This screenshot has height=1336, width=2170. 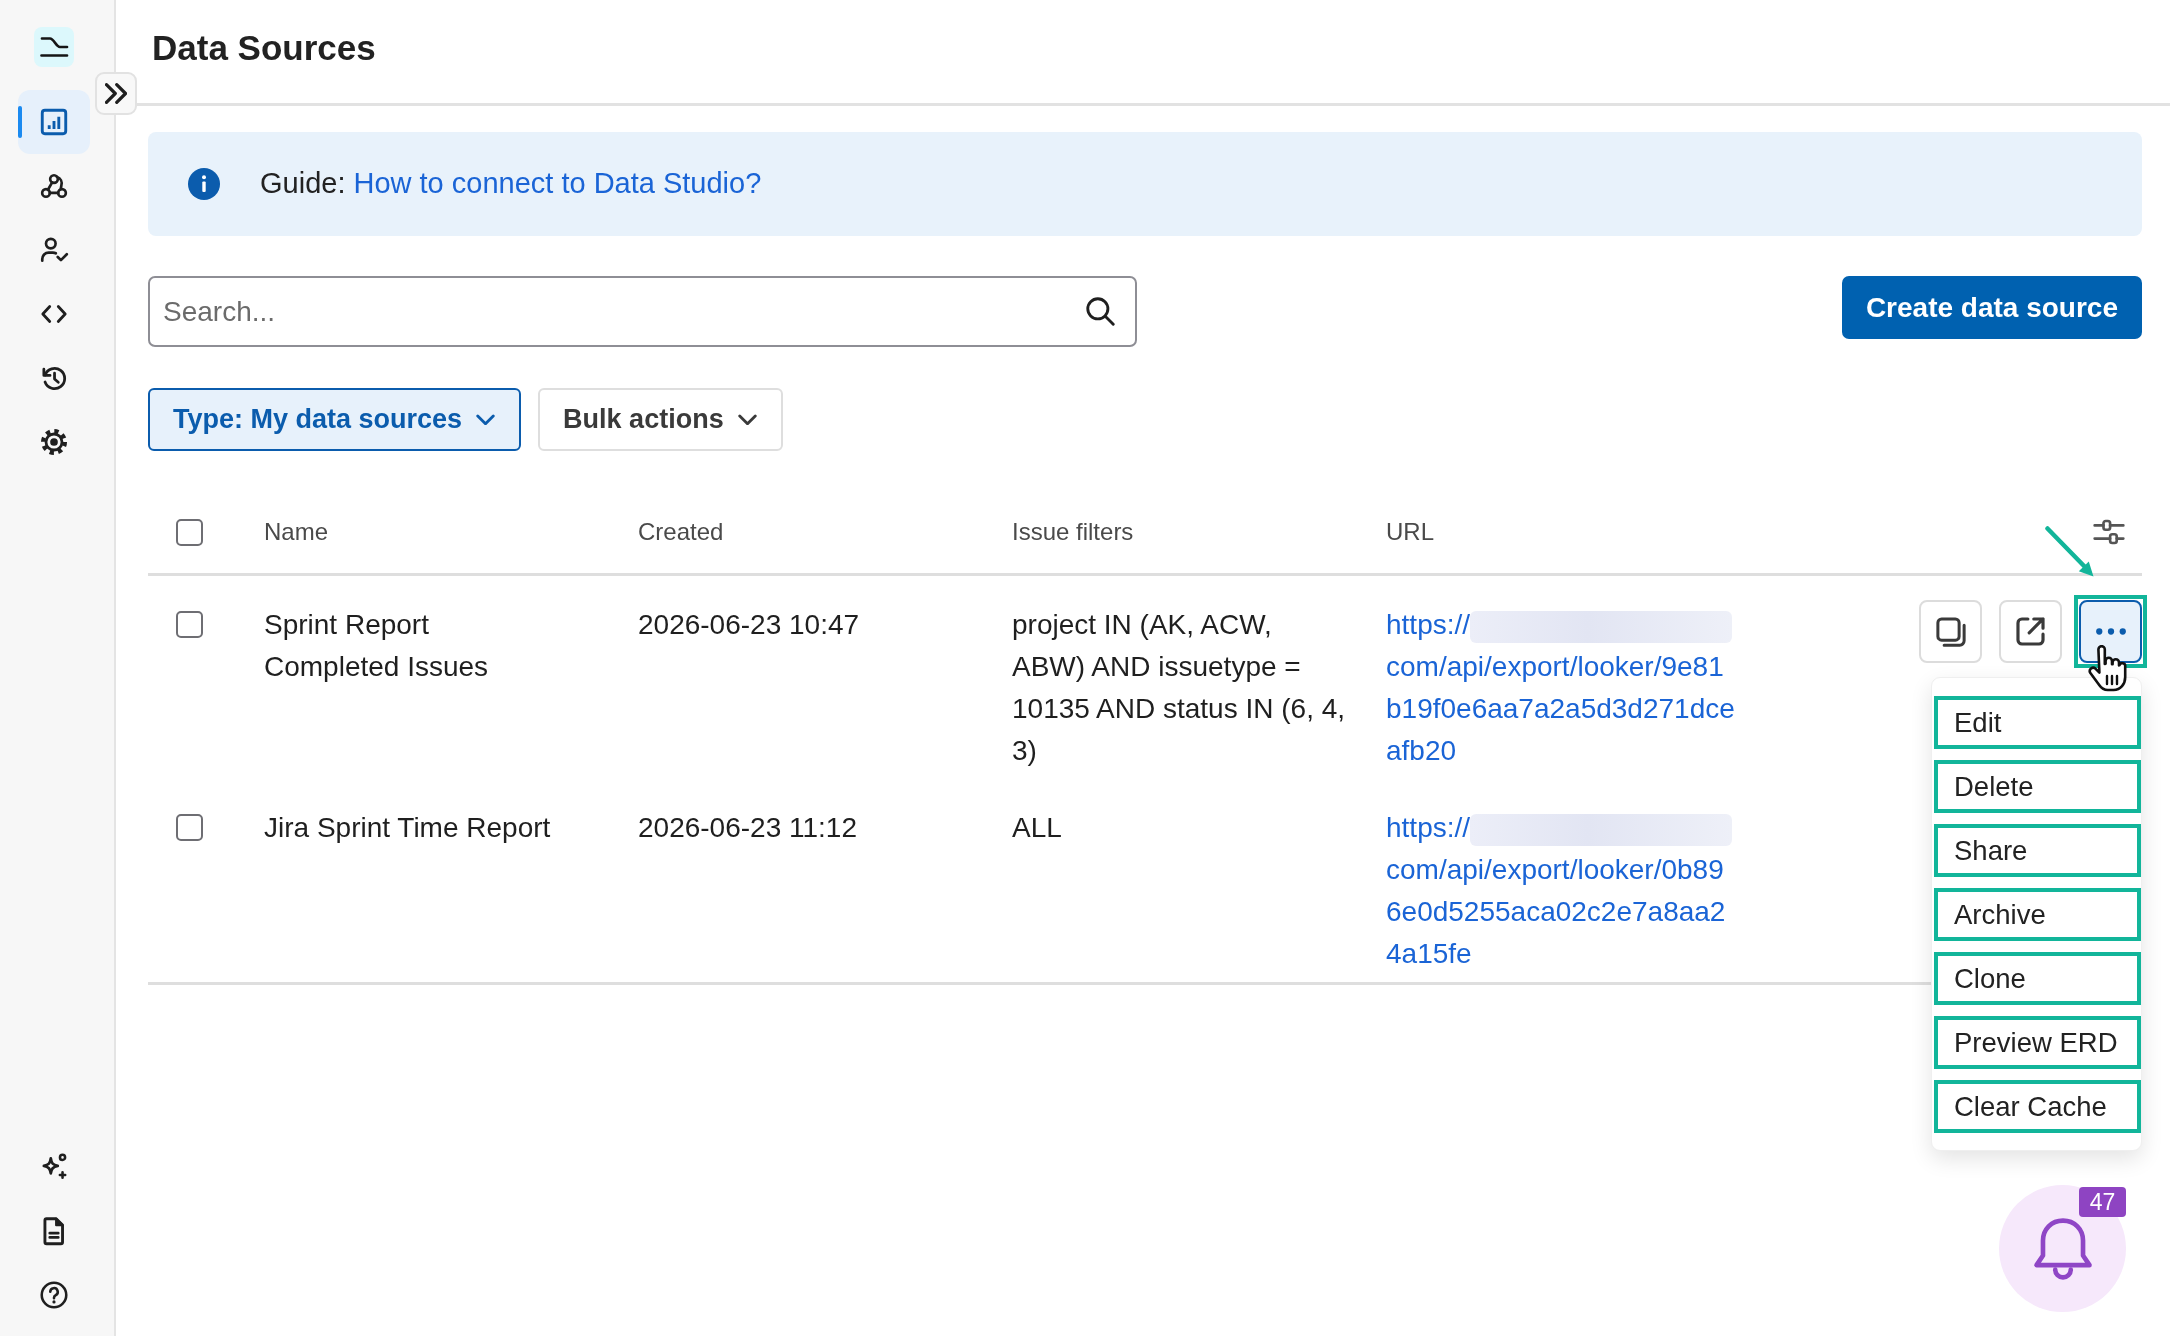 I want to click on notifications-button: 47, so click(x=2062, y=1248).